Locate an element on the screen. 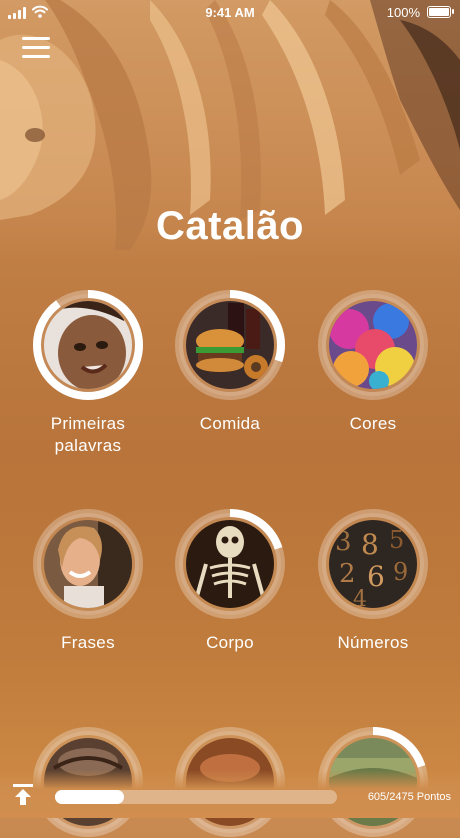  page-title: Catalão is located at coordinates (230, 226).